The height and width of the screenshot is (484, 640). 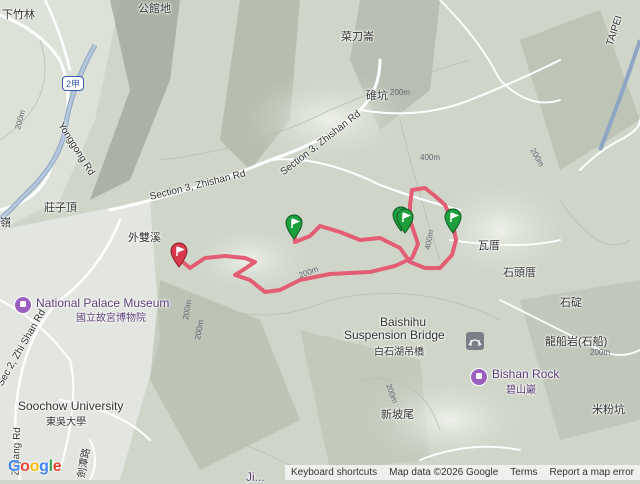 What do you see at coordinates (35, 467) in the screenshot?
I see `google-logo: Google` at bounding box center [35, 467].